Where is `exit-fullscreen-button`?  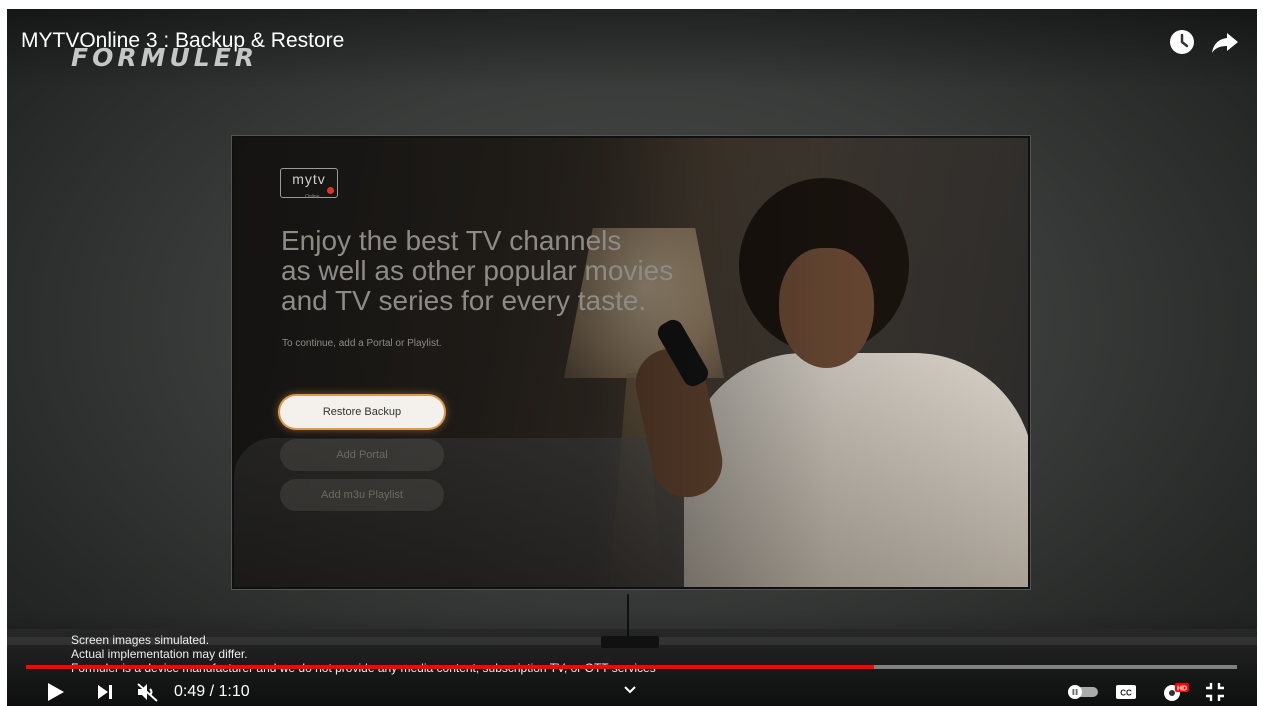 exit-fullscreen-button is located at coordinates (1215, 692).